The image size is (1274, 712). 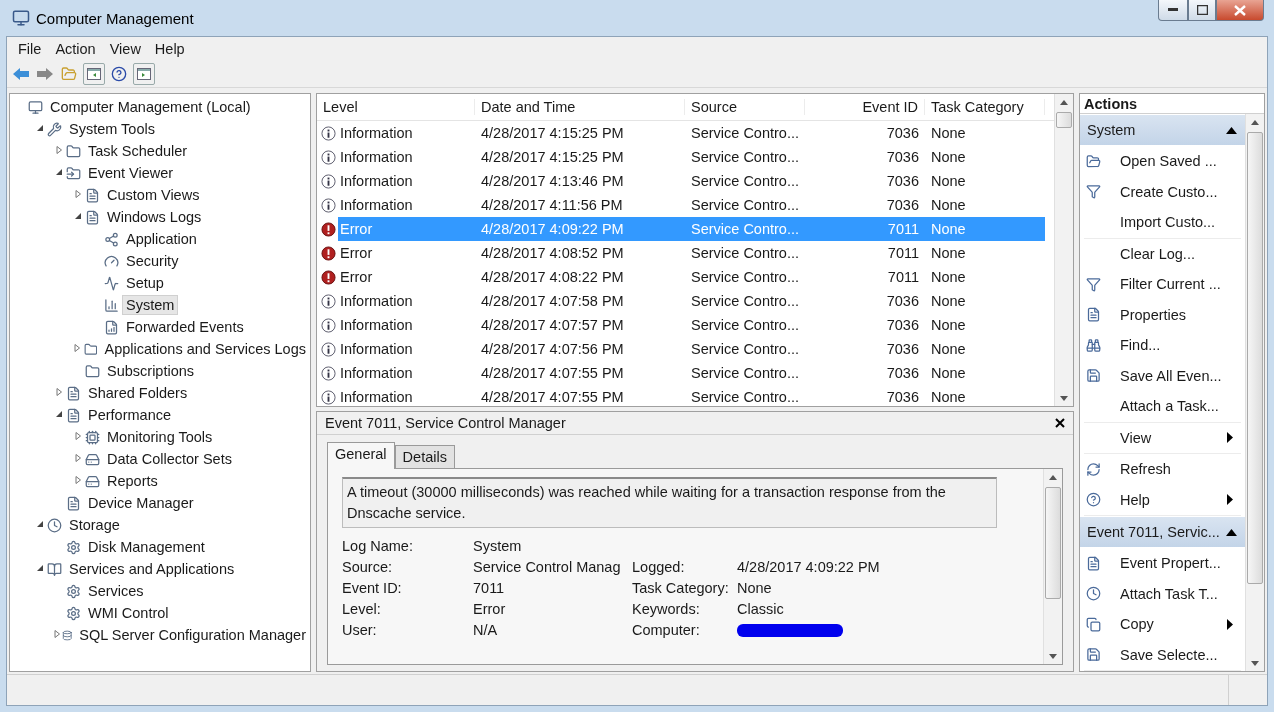 What do you see at coordinates (151, 371) in the screenshot?
I see `tree-item: Subscriptions` at bounding box center [151, 371].